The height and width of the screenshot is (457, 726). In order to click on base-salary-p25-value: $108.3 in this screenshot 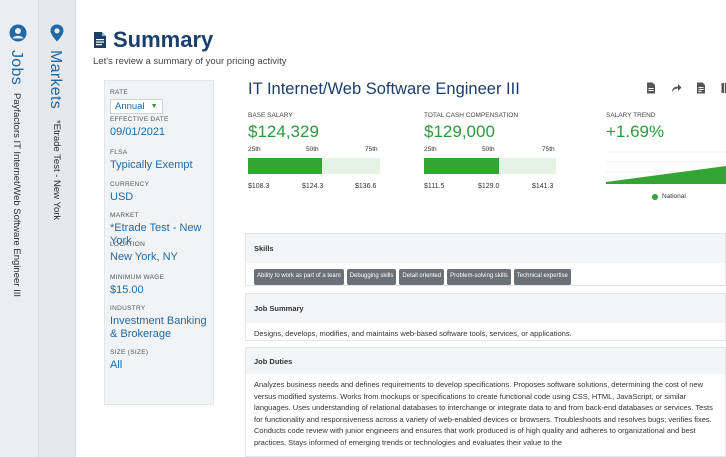, I will do `click(259, 186)`.